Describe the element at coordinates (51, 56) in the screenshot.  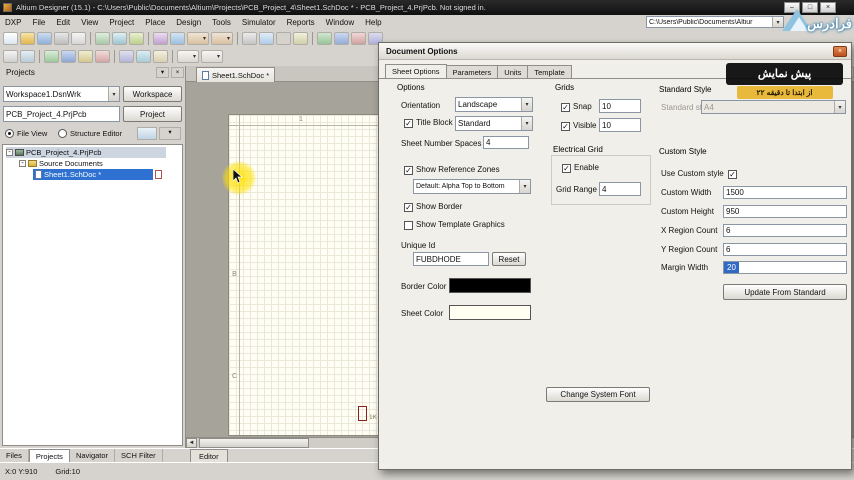
I see `wire-tool-icon` at that location.